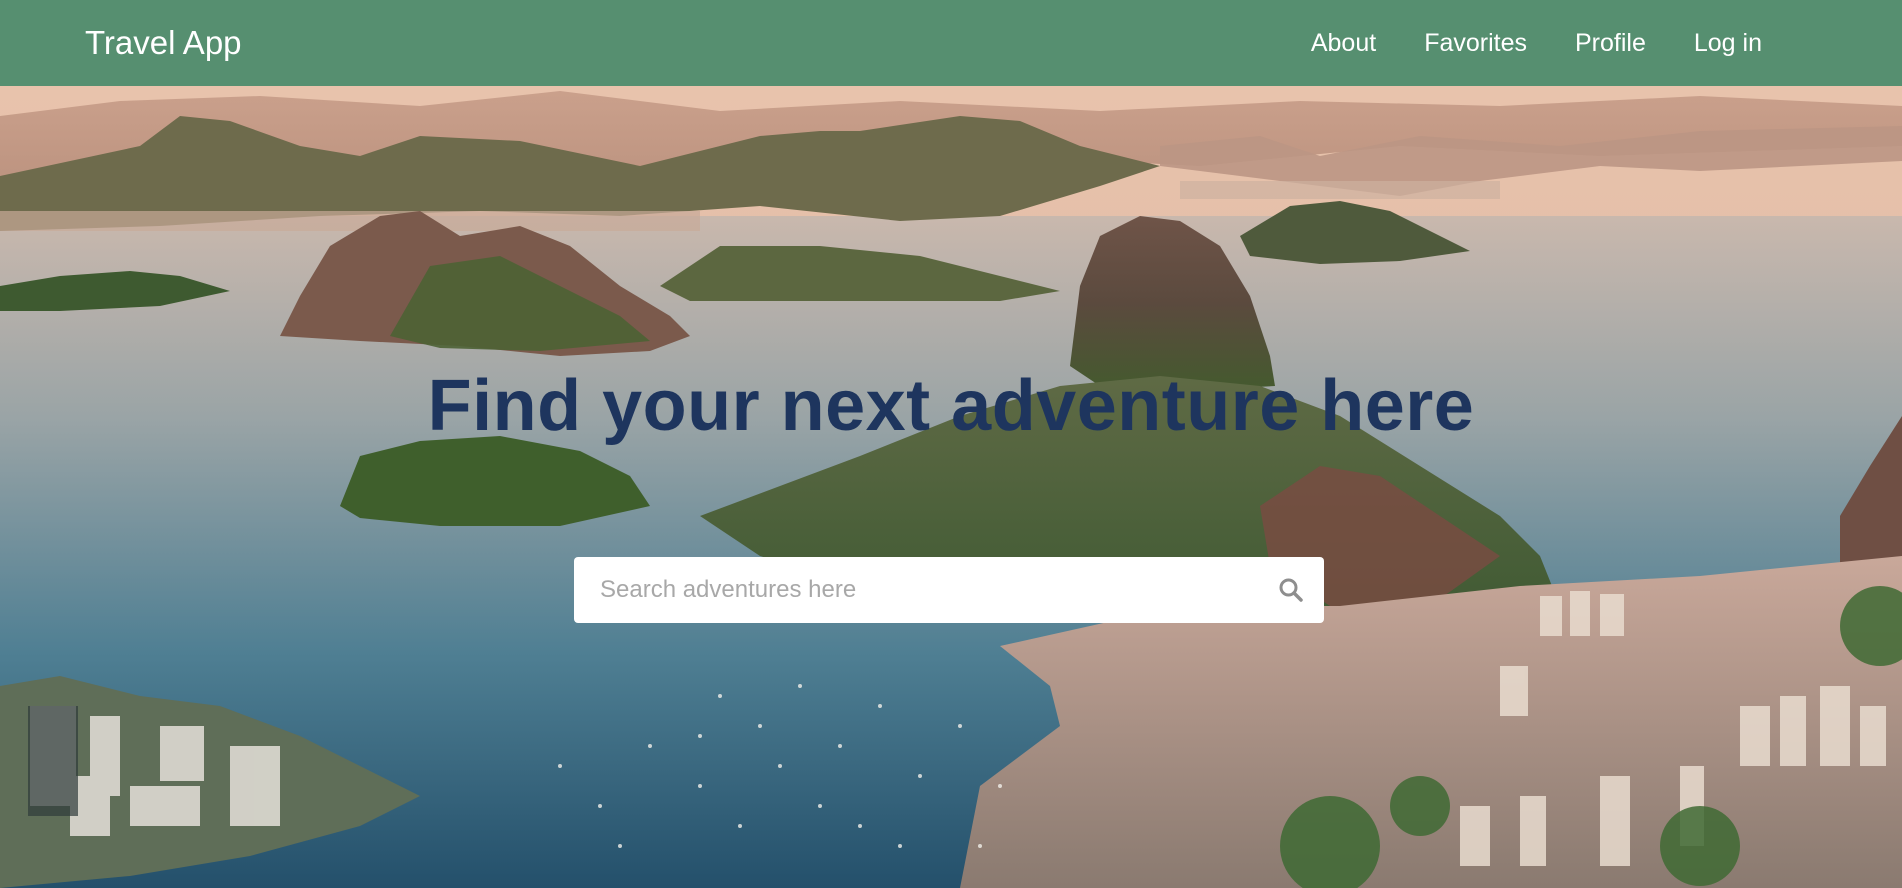  What do you see at coordinates (951, 406) in the screenshot?
I see `hero-headline: Find your next adventure here` at bounding box center [951, 406].